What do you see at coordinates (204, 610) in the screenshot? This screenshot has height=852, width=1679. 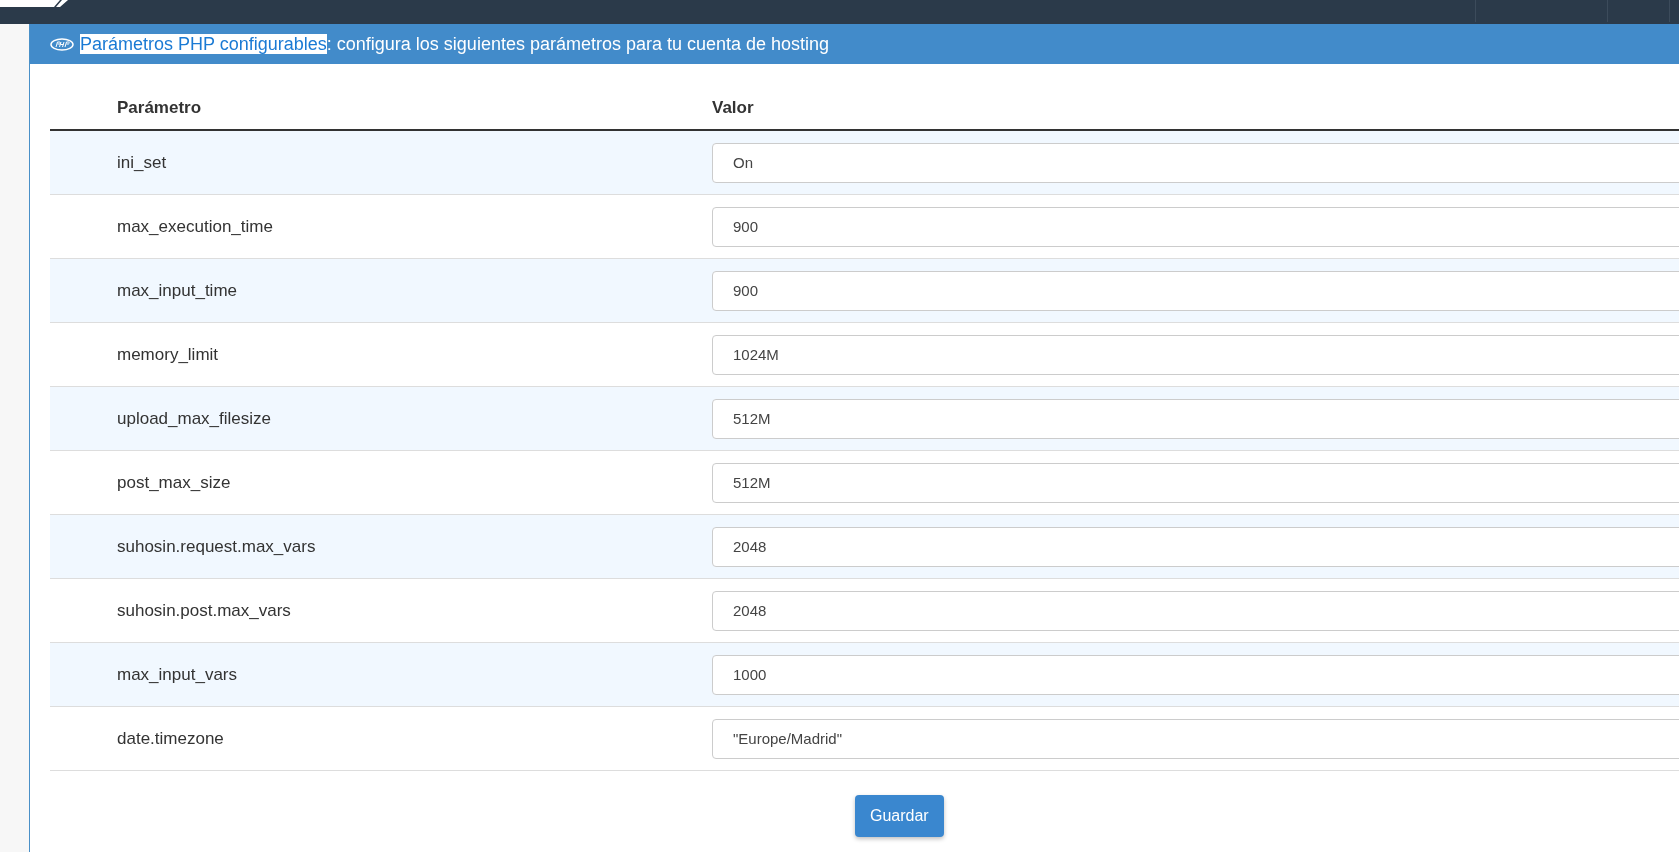 I see `parameter-name: suhosin.post.max_vars` at bounding box center [204, 610].